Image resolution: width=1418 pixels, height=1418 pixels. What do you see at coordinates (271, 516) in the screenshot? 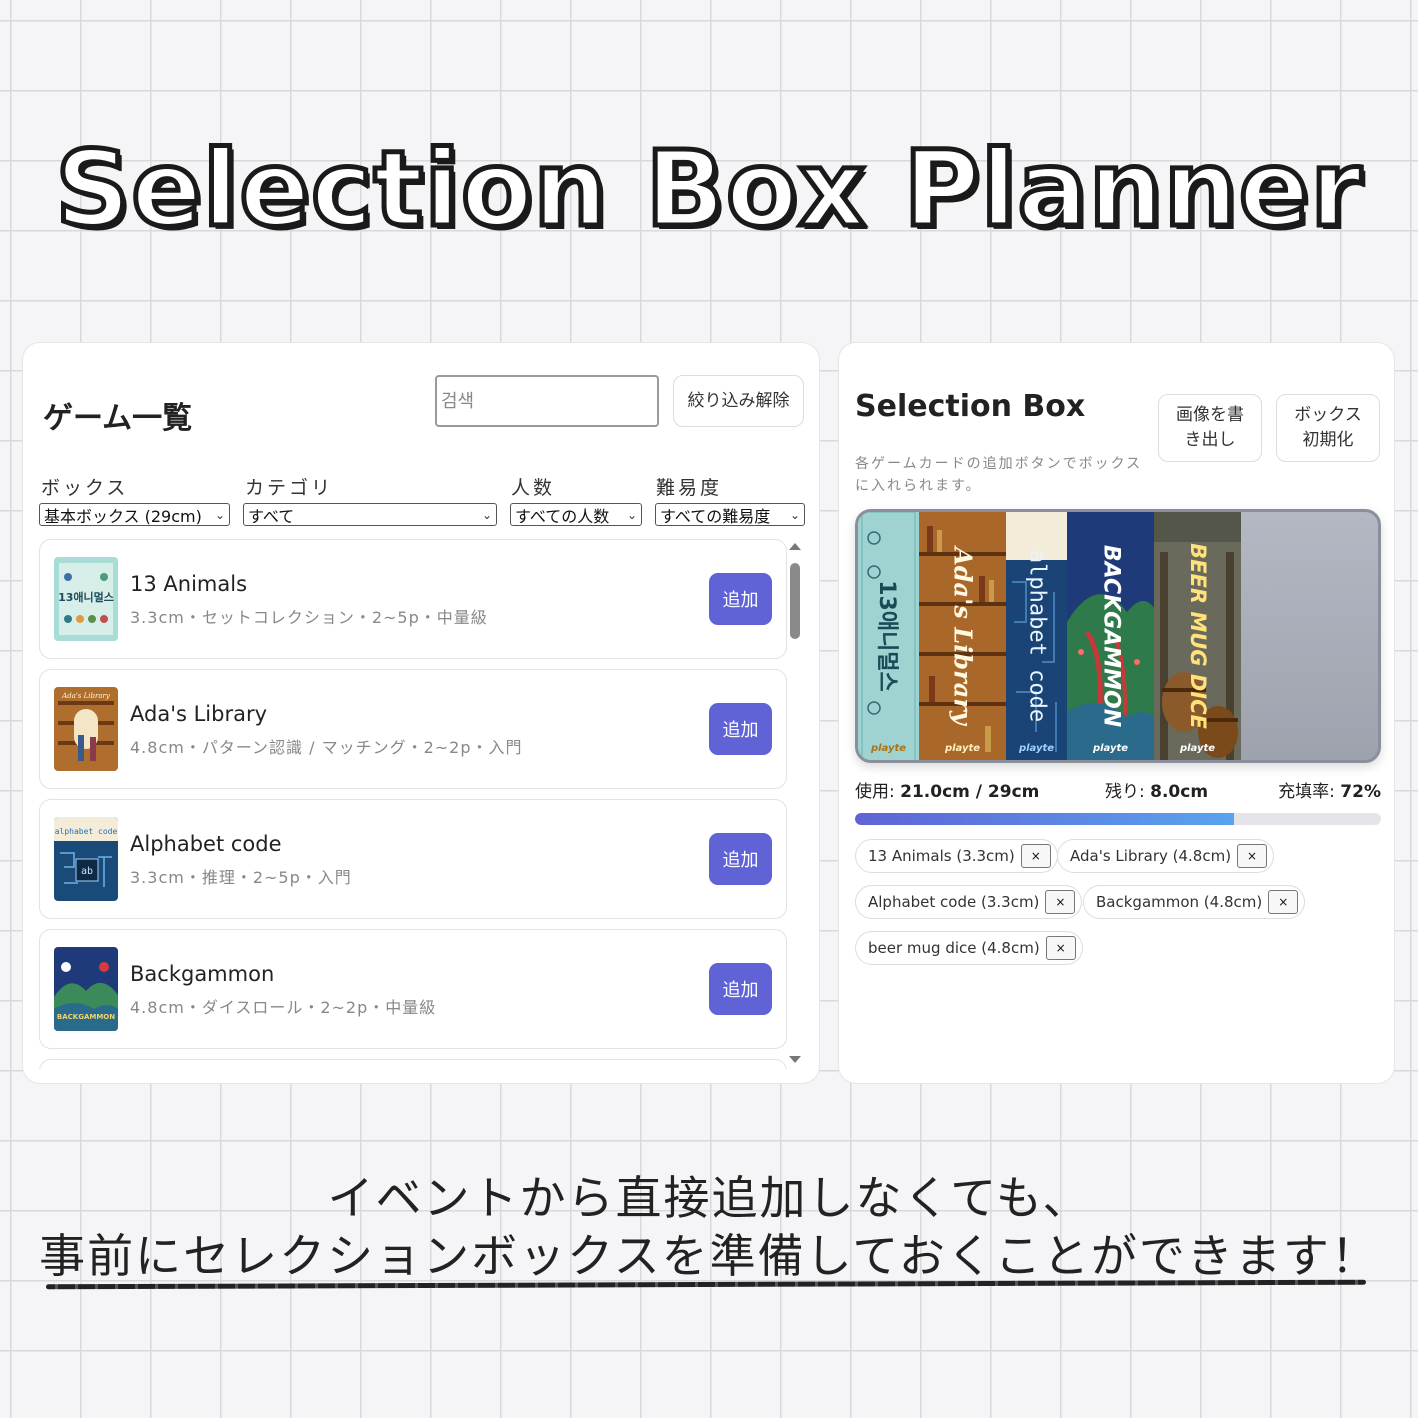
I see `category-select-value: すべて` at bounding box center [271, 516].